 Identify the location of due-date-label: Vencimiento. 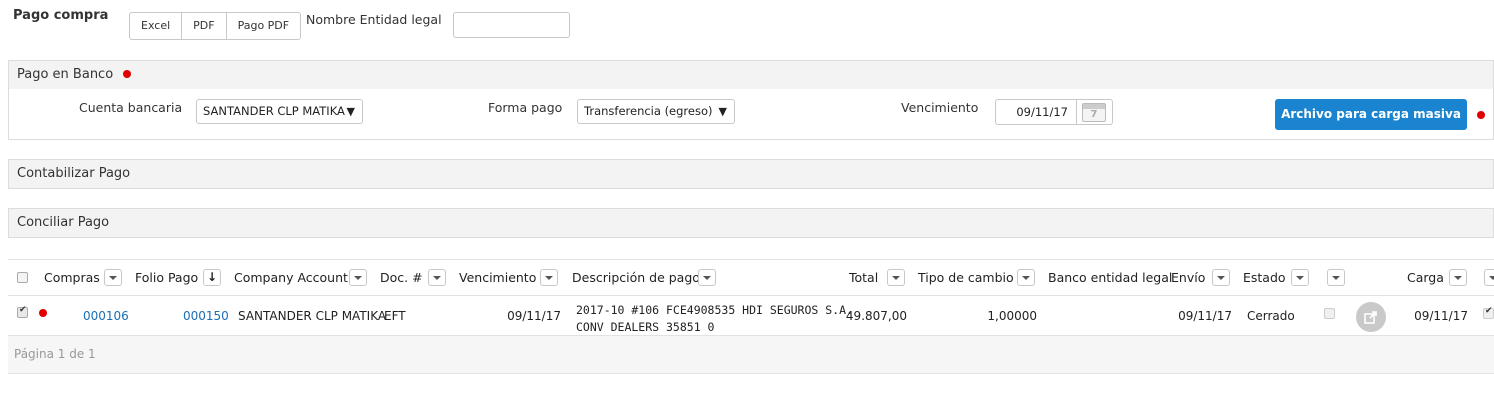
(940, 107).